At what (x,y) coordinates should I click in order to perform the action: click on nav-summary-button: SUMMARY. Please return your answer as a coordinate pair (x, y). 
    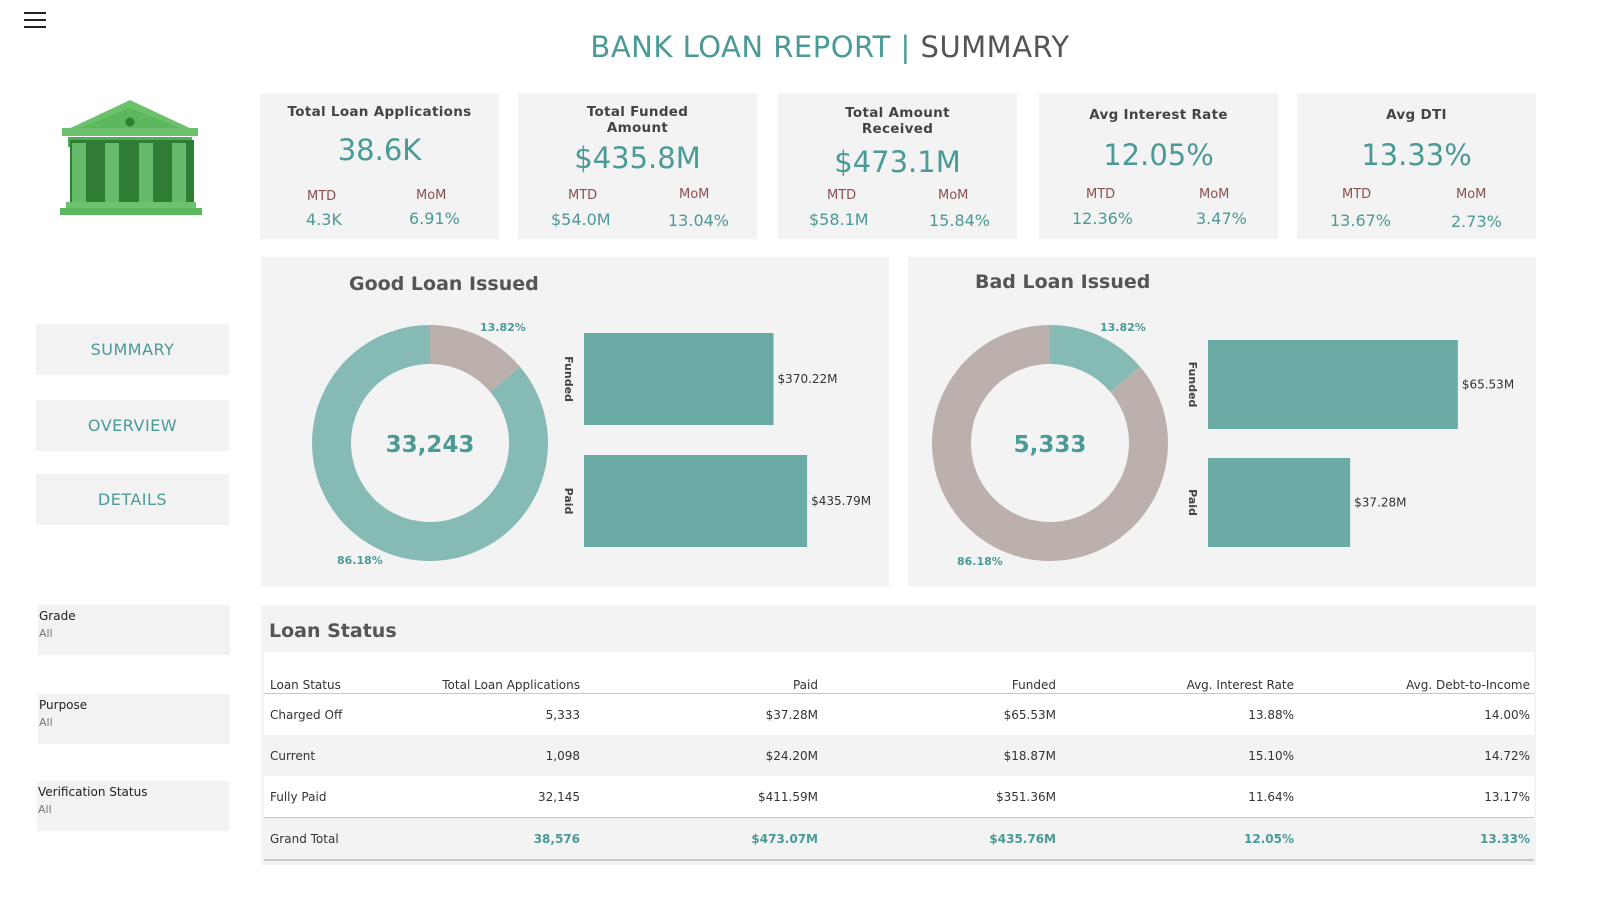
    Looking at the image, I should click on (132, 349).